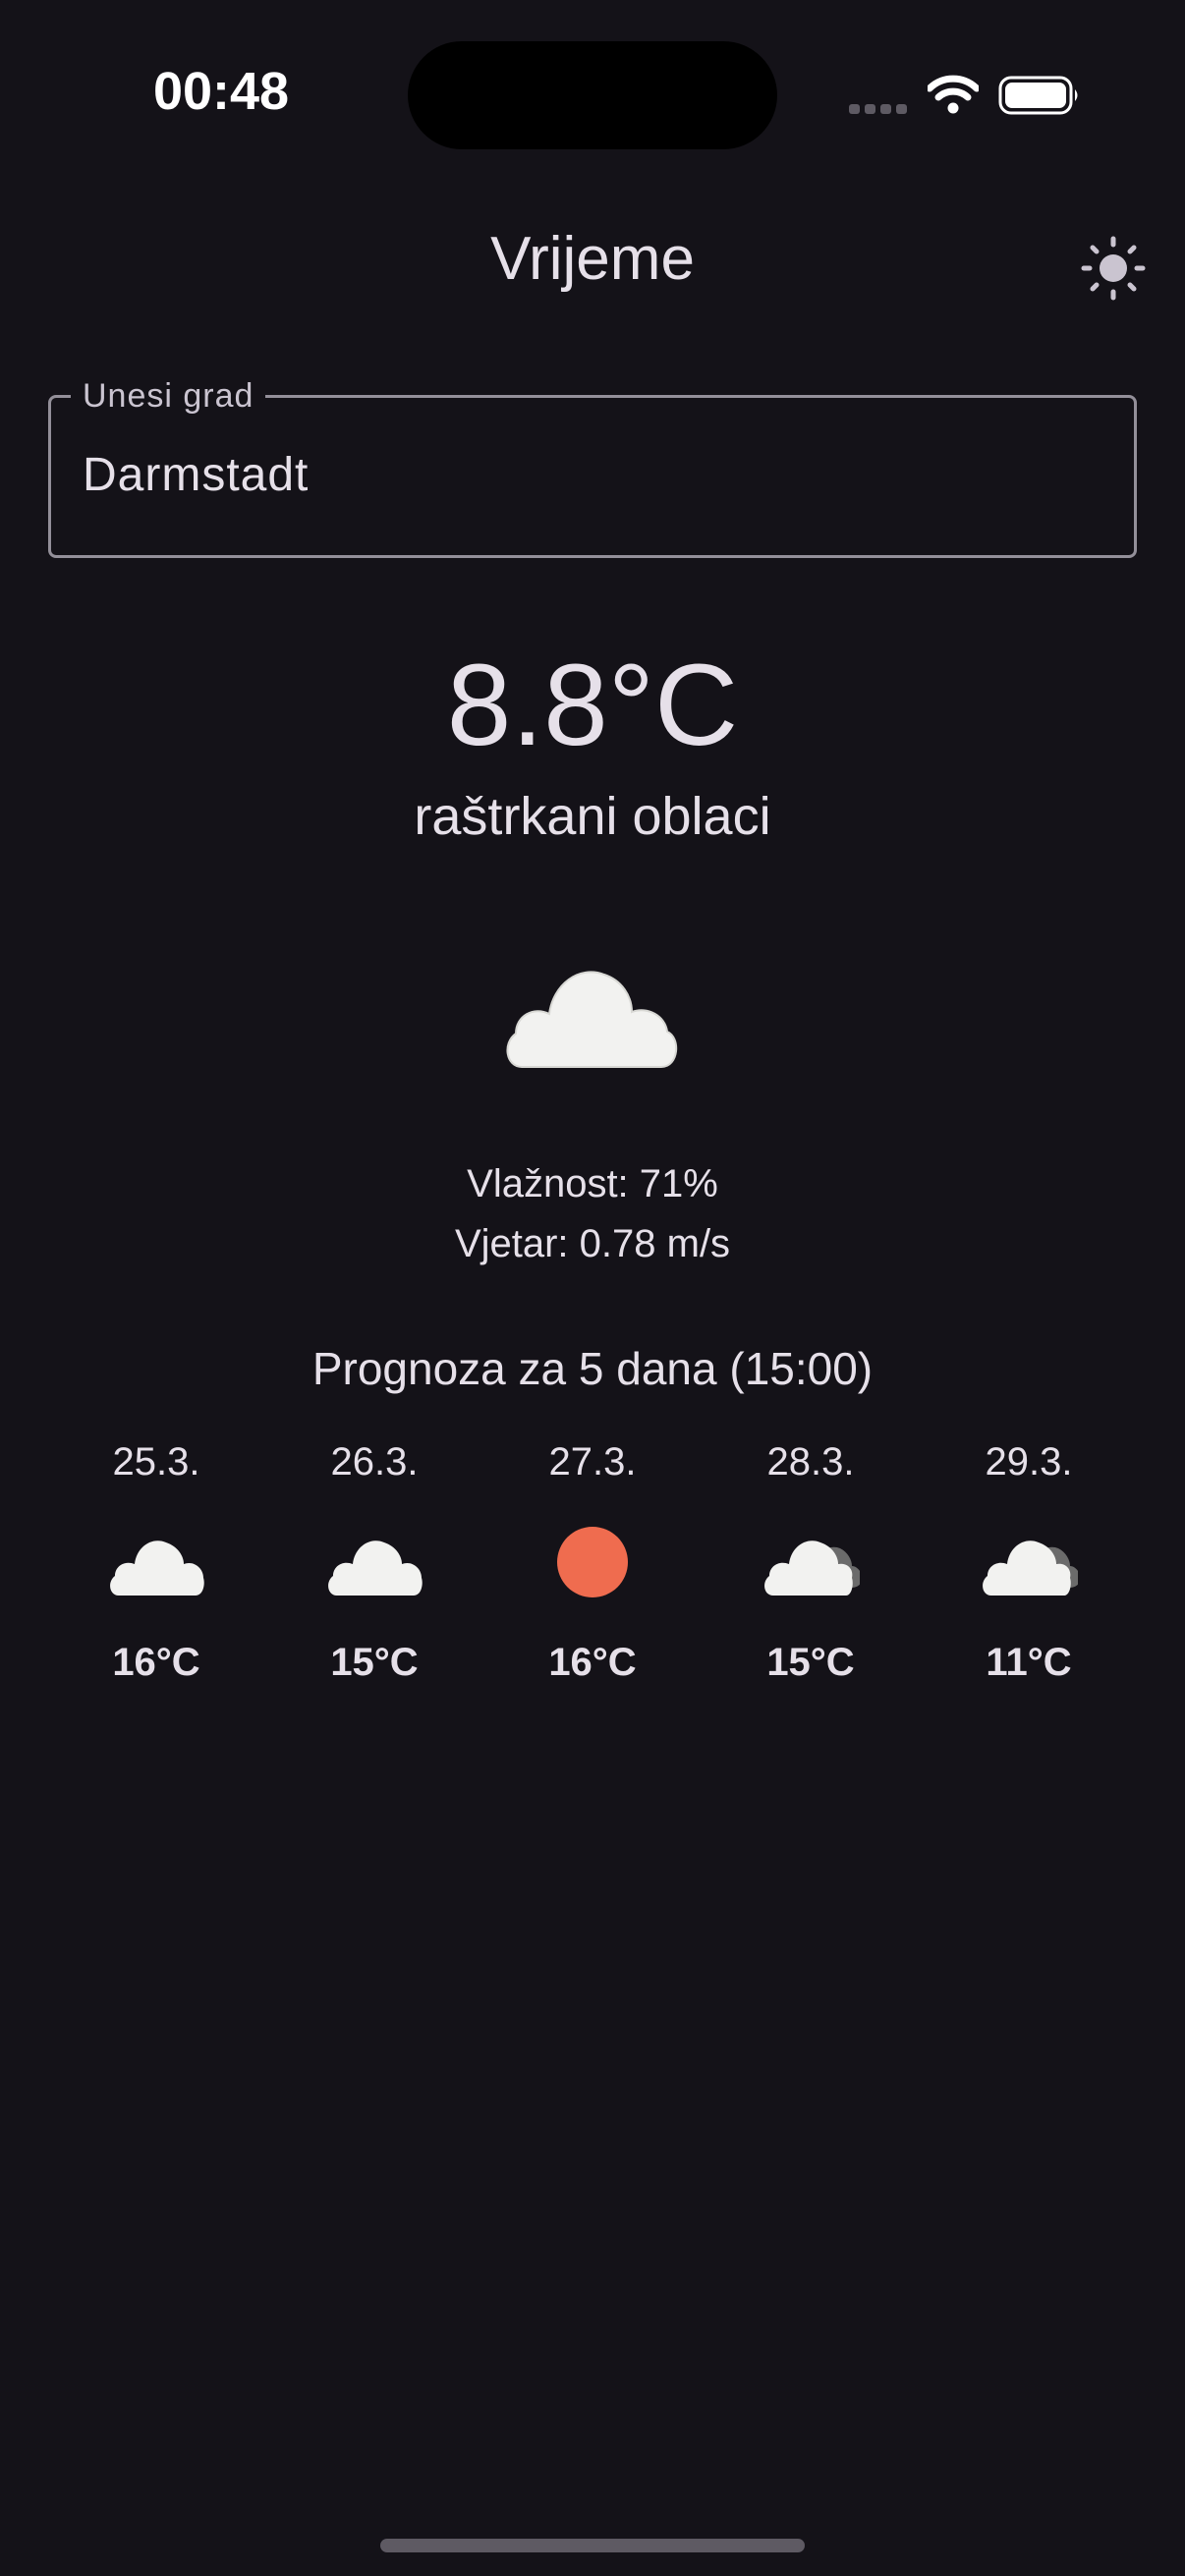 This screenshot has width=1185, height=2576. I want to click on battery-icon, so click(1038, 95).